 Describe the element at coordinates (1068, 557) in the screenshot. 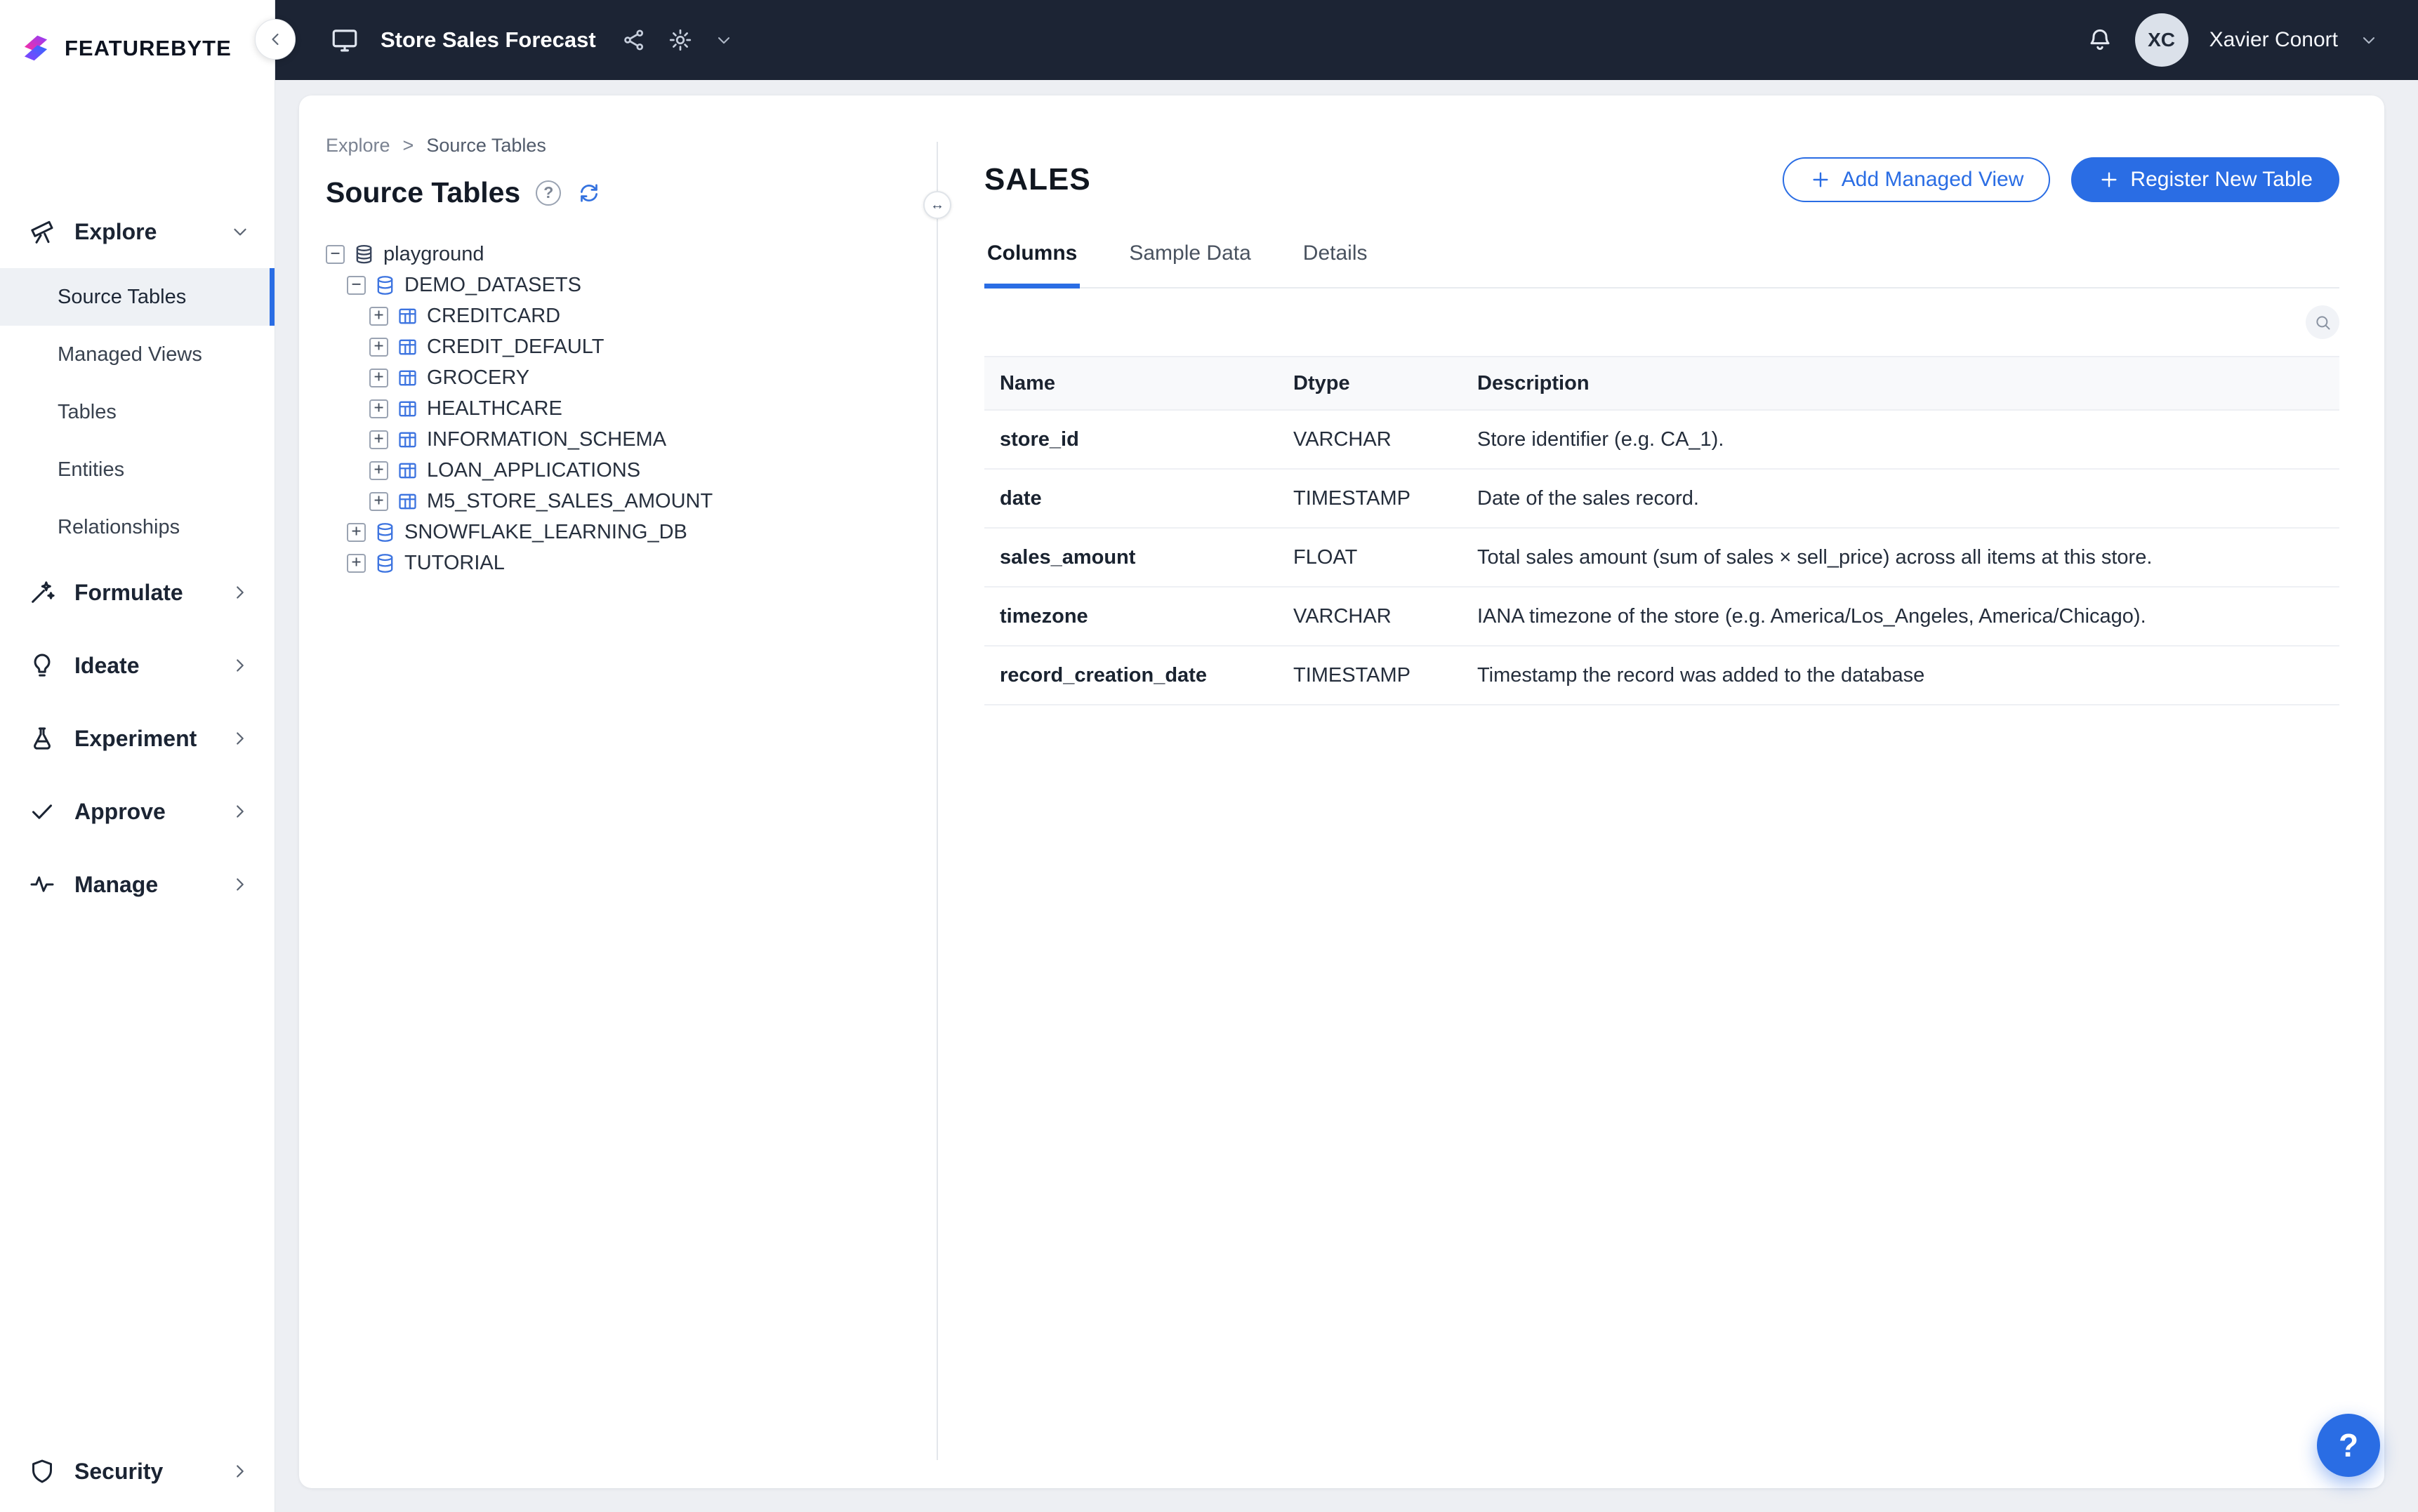

I see `cell-name: sales_amount` at that location.